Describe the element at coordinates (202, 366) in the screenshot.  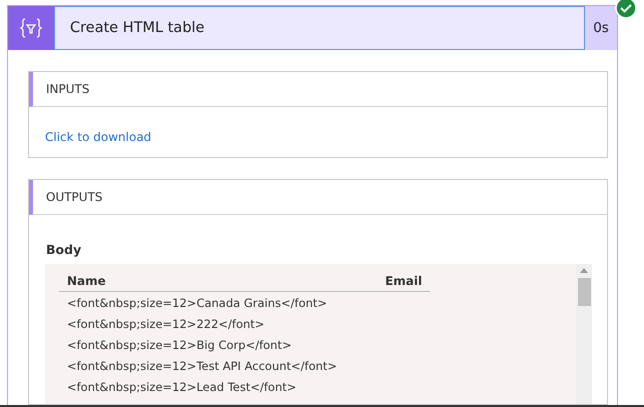
I see `table-cell-text: <font&nbsp;size=12>Test API Account</font>` at that location.